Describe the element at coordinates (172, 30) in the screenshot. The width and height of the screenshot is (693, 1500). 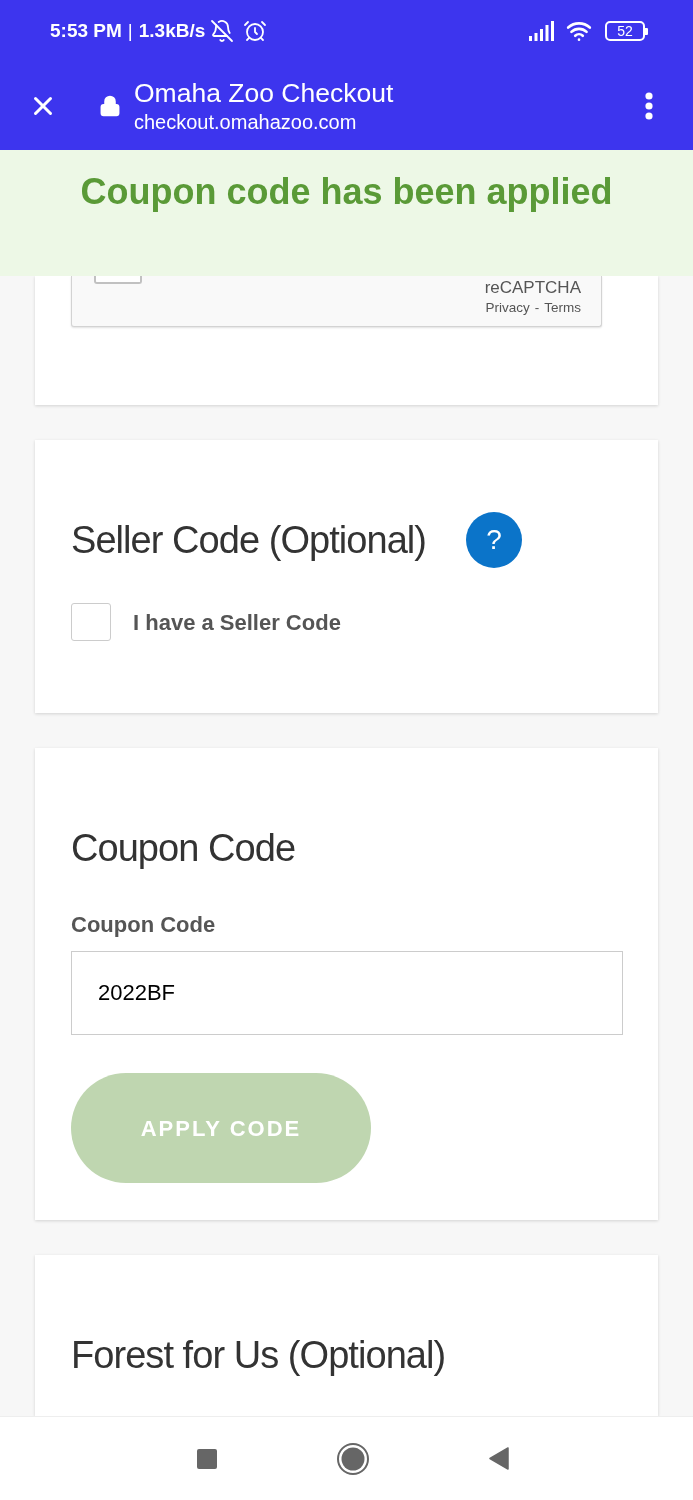
I see `network-speed: 1.3kB/s` at that location.